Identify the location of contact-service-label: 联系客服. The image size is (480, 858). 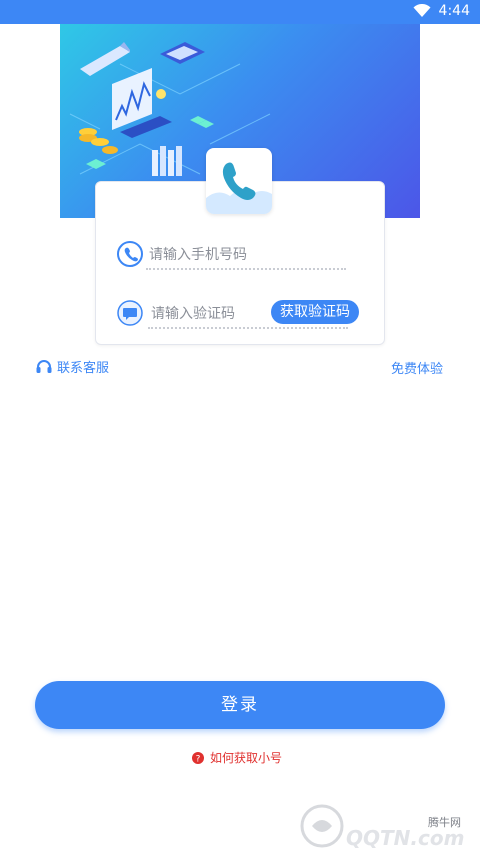
(83, 368).